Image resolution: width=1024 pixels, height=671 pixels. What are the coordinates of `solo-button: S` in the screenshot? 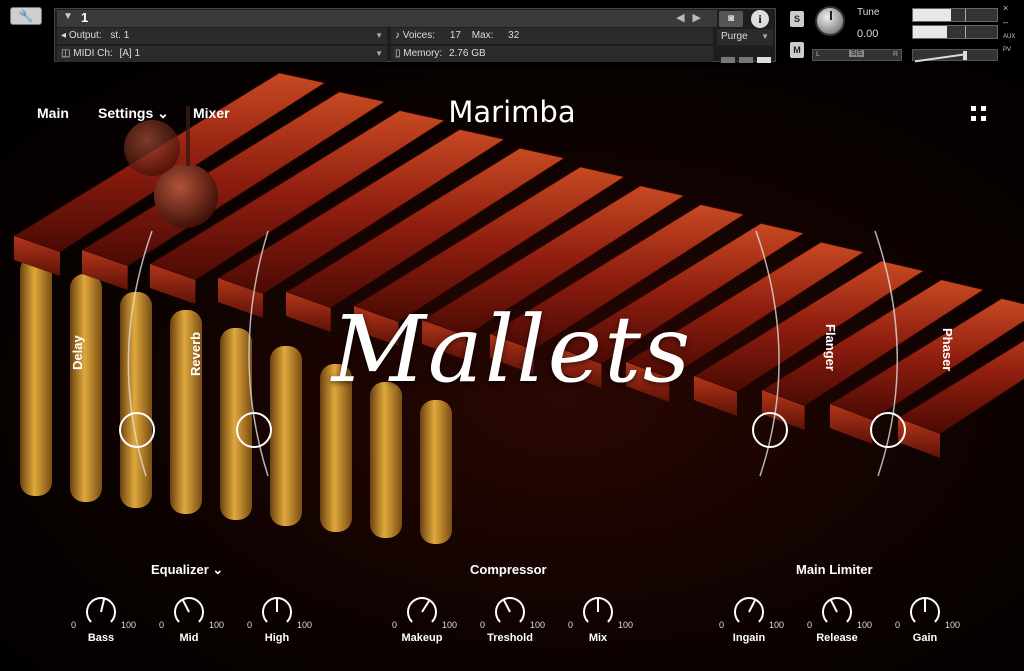 It's located at (797, 19).